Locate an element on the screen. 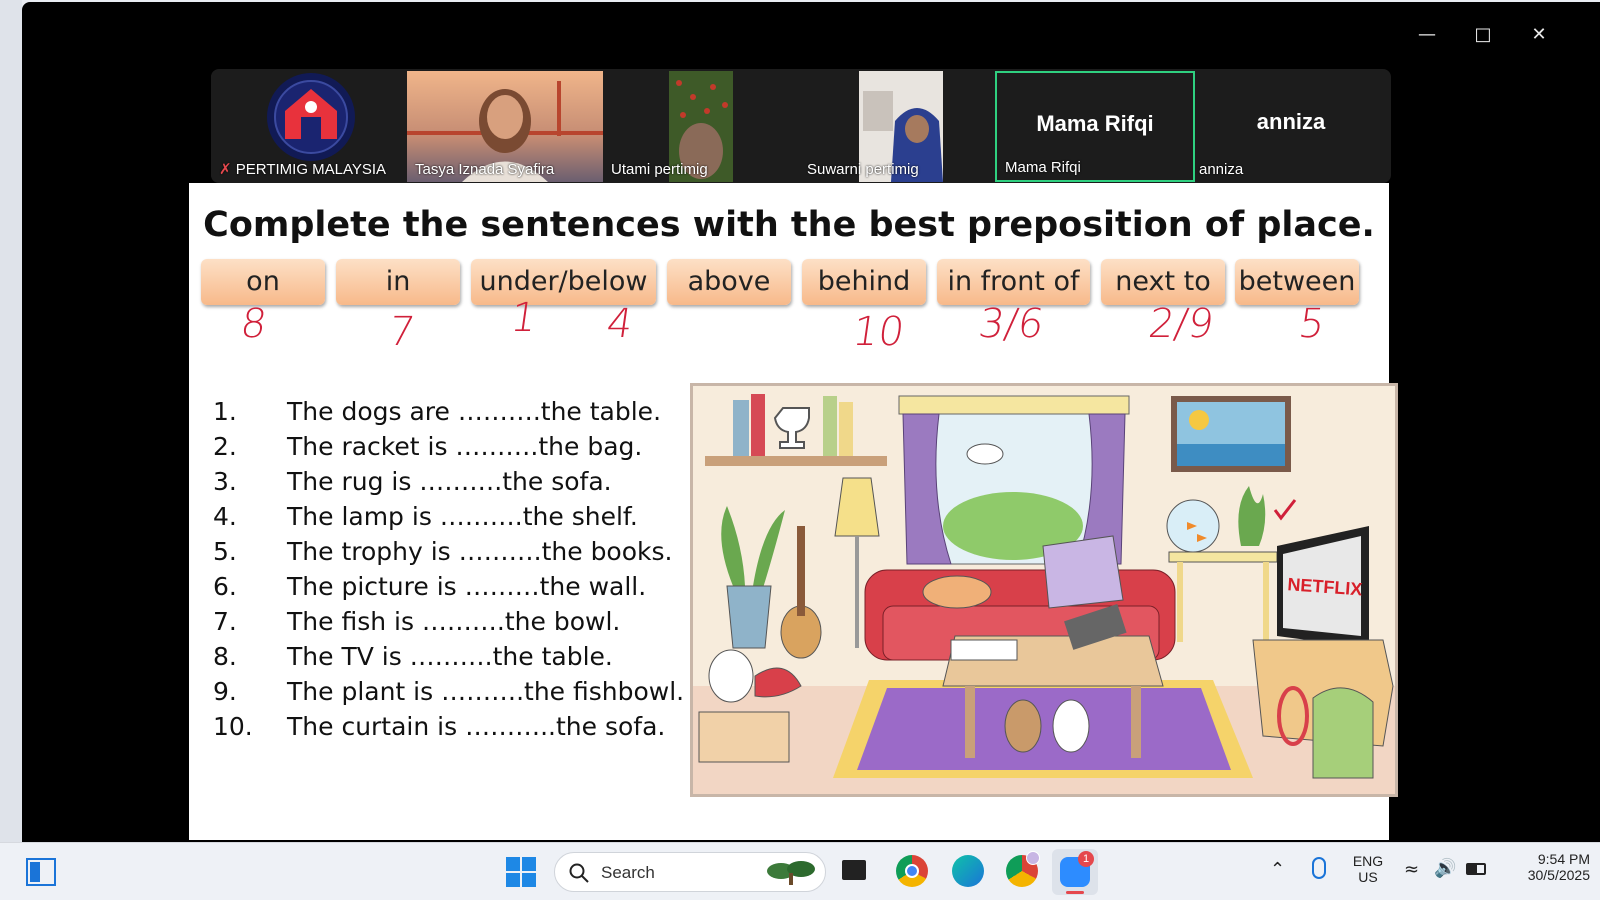  widgets-icon is located at coordinates (41, 872).